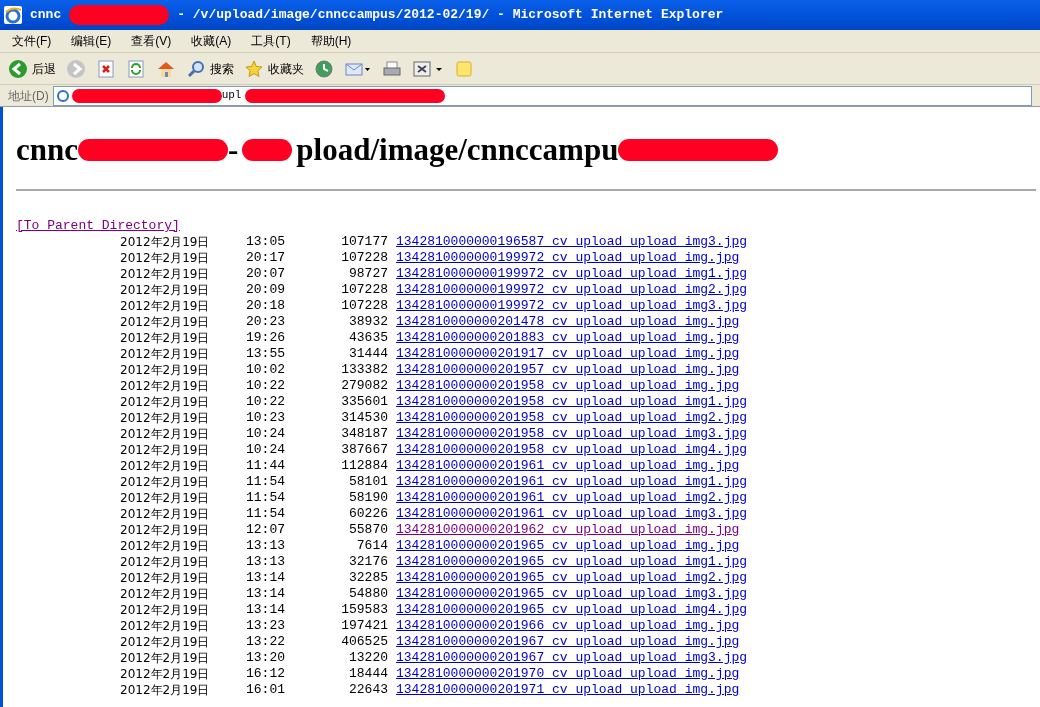 The width and height of the screenshot is (1040, 707). What do you see at coordinates (568, 370) in the screenshot?
I see `file-link: 1342810000000201957_cv_upload_upload_img.jpg` at bounding box center [568, 370].